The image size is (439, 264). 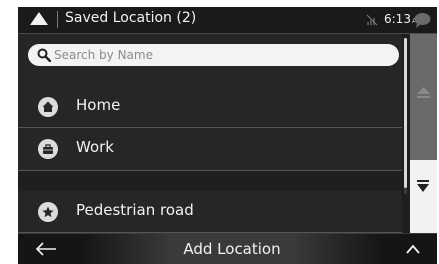 I want to click on add-location-button: Add Location, so click(x=232, y=249).